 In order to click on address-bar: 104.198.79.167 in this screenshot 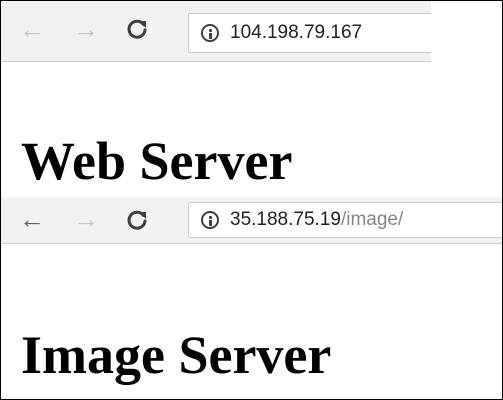, I will do `click(309, 33)`.